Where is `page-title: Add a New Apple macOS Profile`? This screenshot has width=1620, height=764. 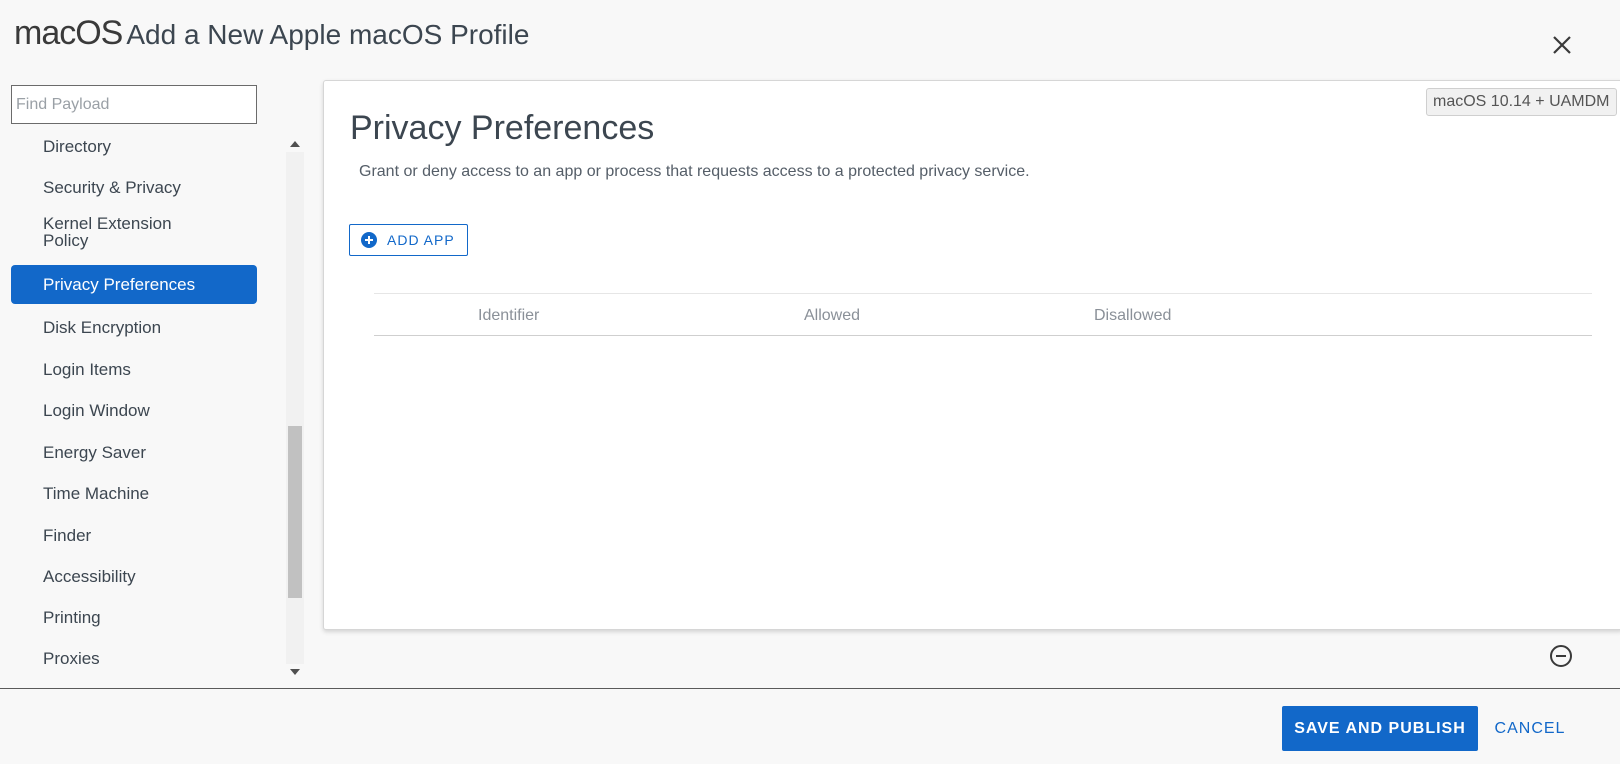
page-title: Add a New Apple macOS Profile is located at coordinates (328, 34).